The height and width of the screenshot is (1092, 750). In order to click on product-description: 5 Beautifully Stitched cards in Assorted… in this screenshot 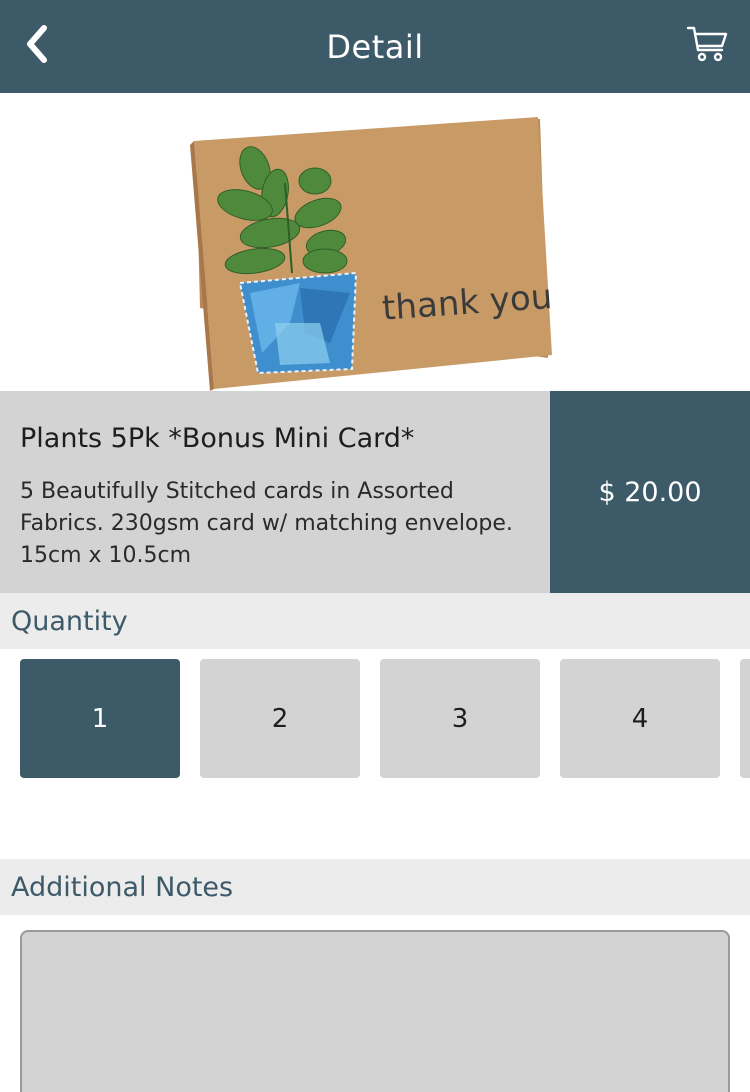, I will do `click(266, 523)`.